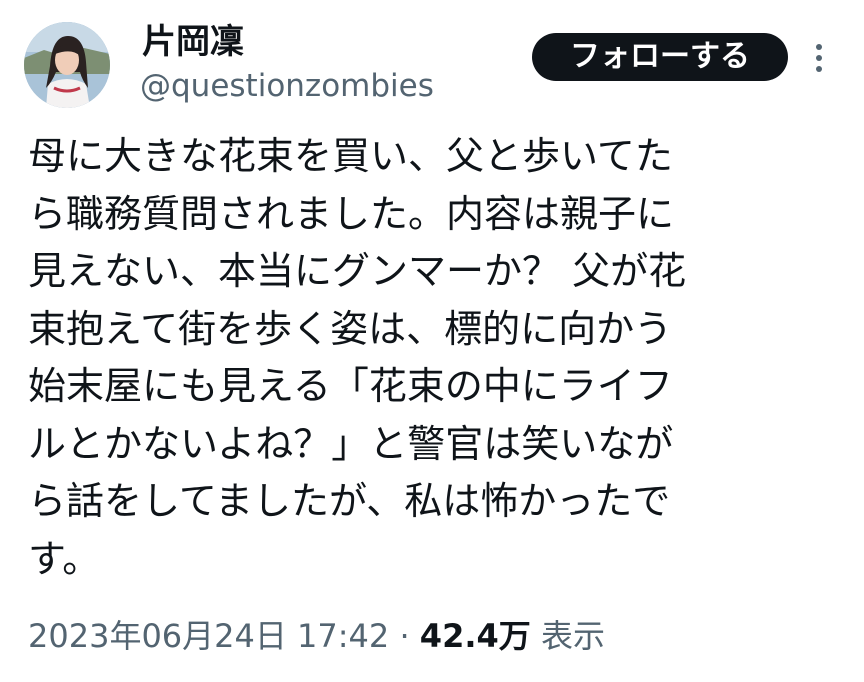 The image size is (864, 682). Describe the element at coordinates (573, 636) in the screenshot. I see `views-label: 表示` at that location.